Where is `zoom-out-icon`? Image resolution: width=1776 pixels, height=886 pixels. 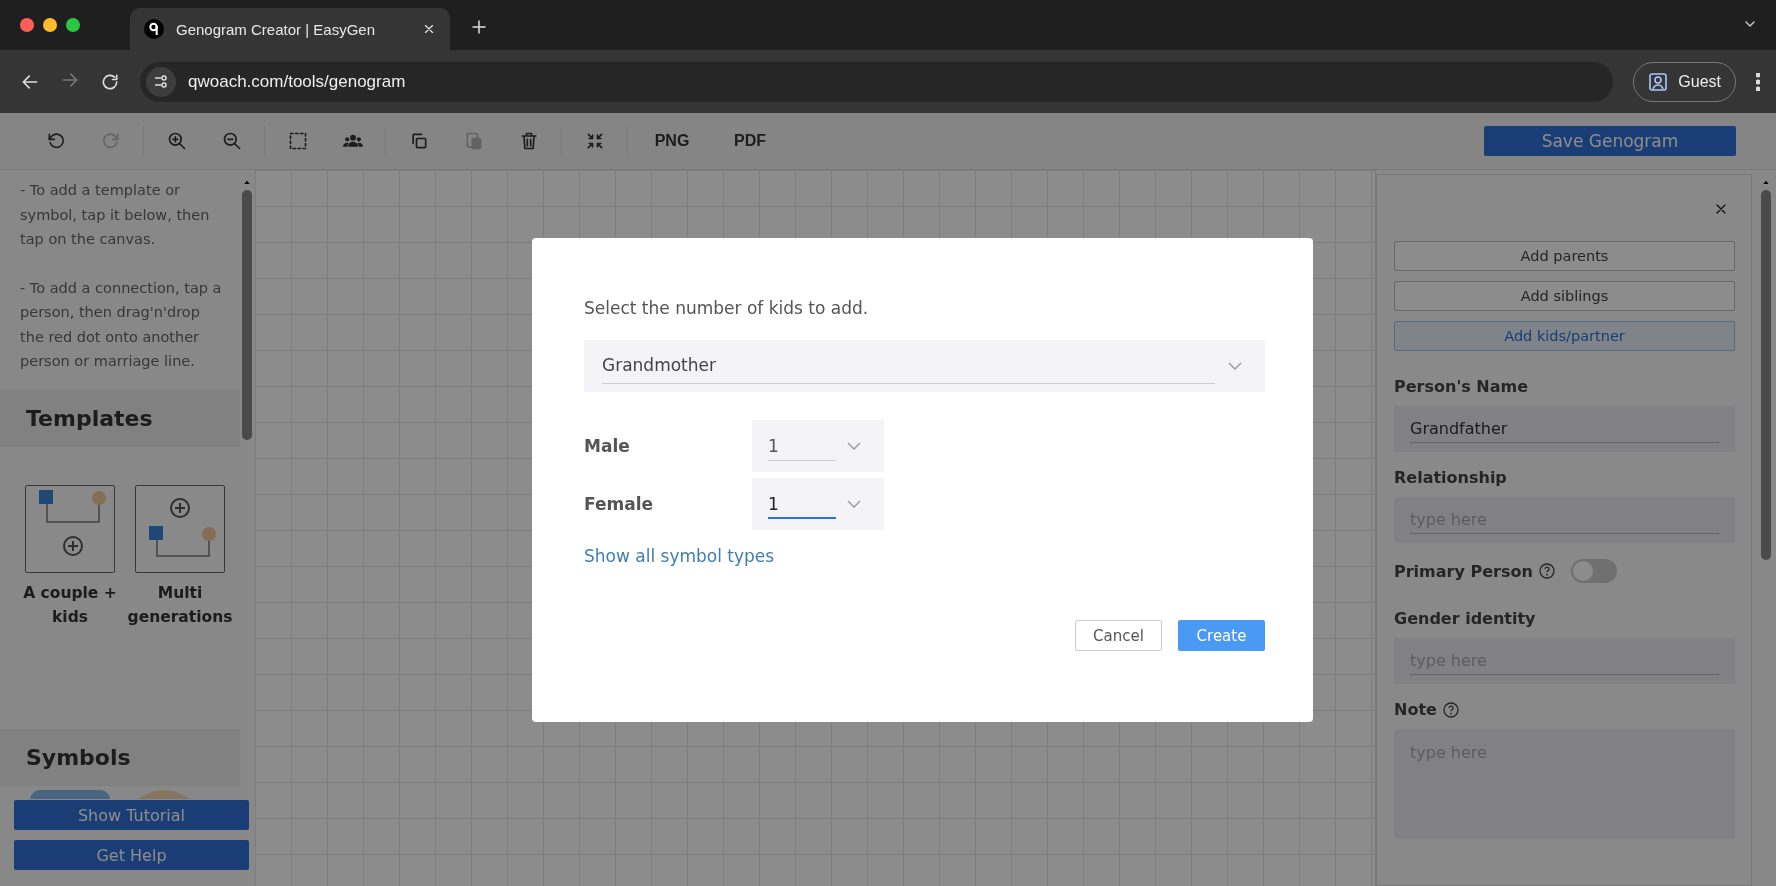 zoom-out-icon is located at coordinates (231, 141).